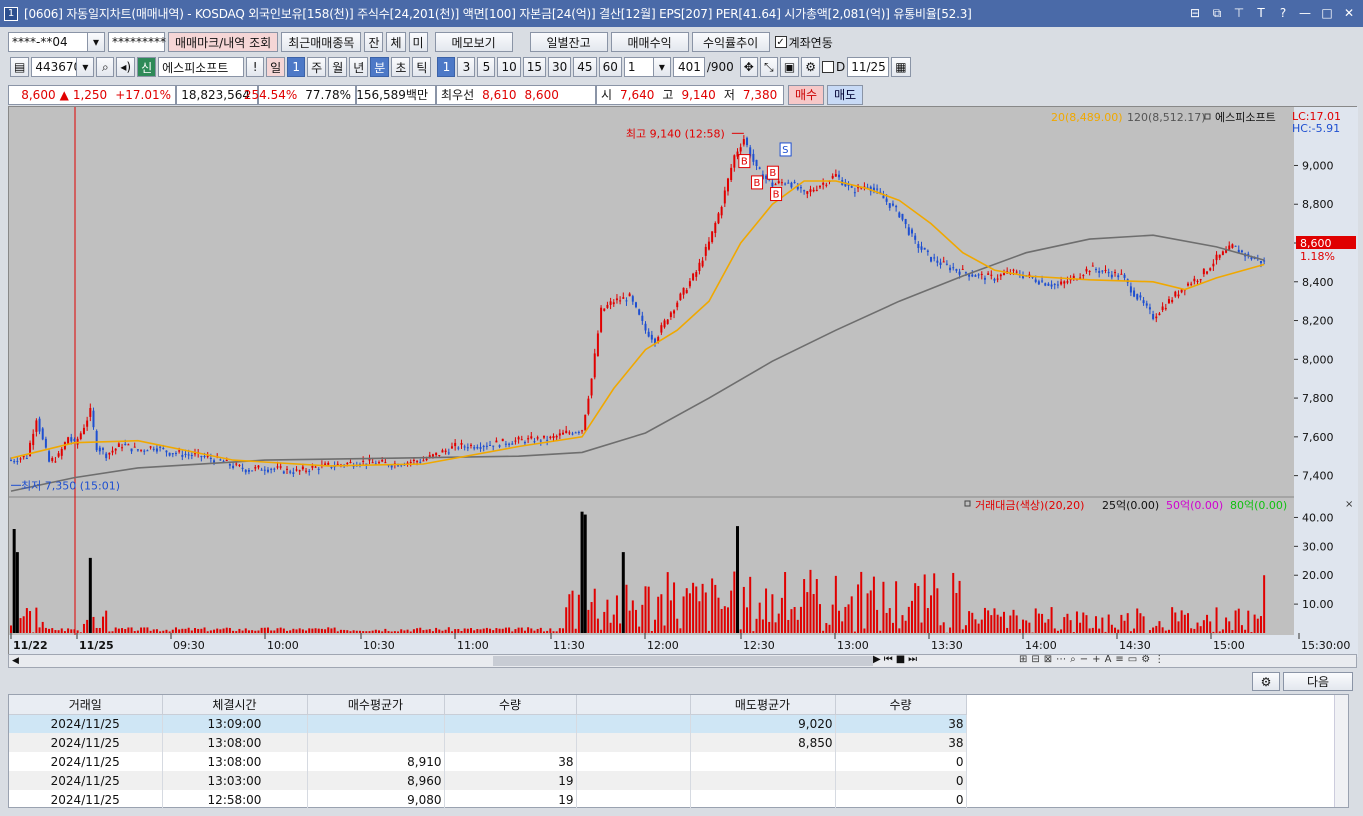 This screenshot has width=1363, height=816. Describe the element at coordinates (1283, 13) in the screenshot. I see `help-icon: ?` at that location.